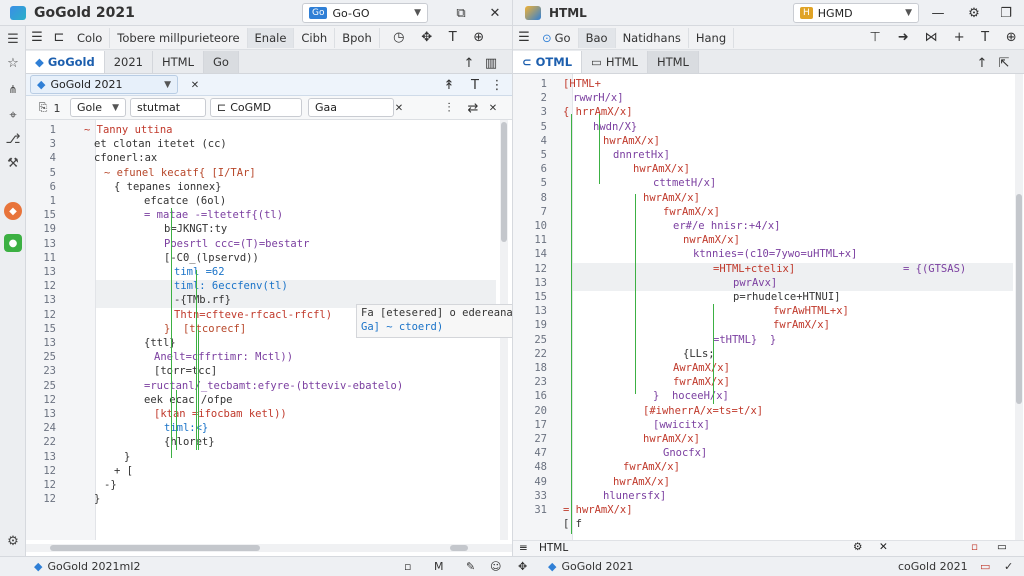  I want to click on toolbar-button: Bao, so click(597, 37).